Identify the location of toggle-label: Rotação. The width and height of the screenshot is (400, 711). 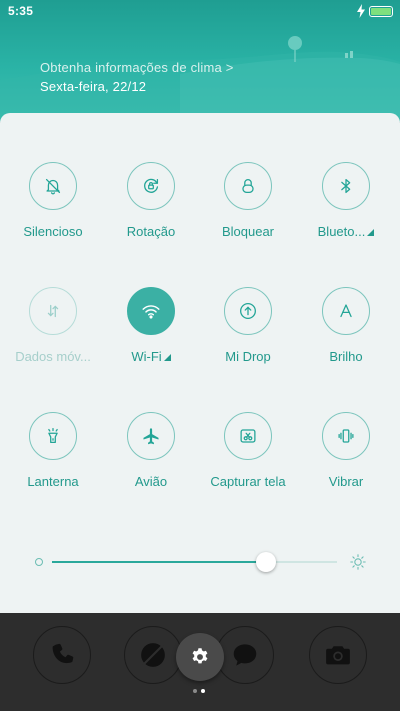
(151, 231).